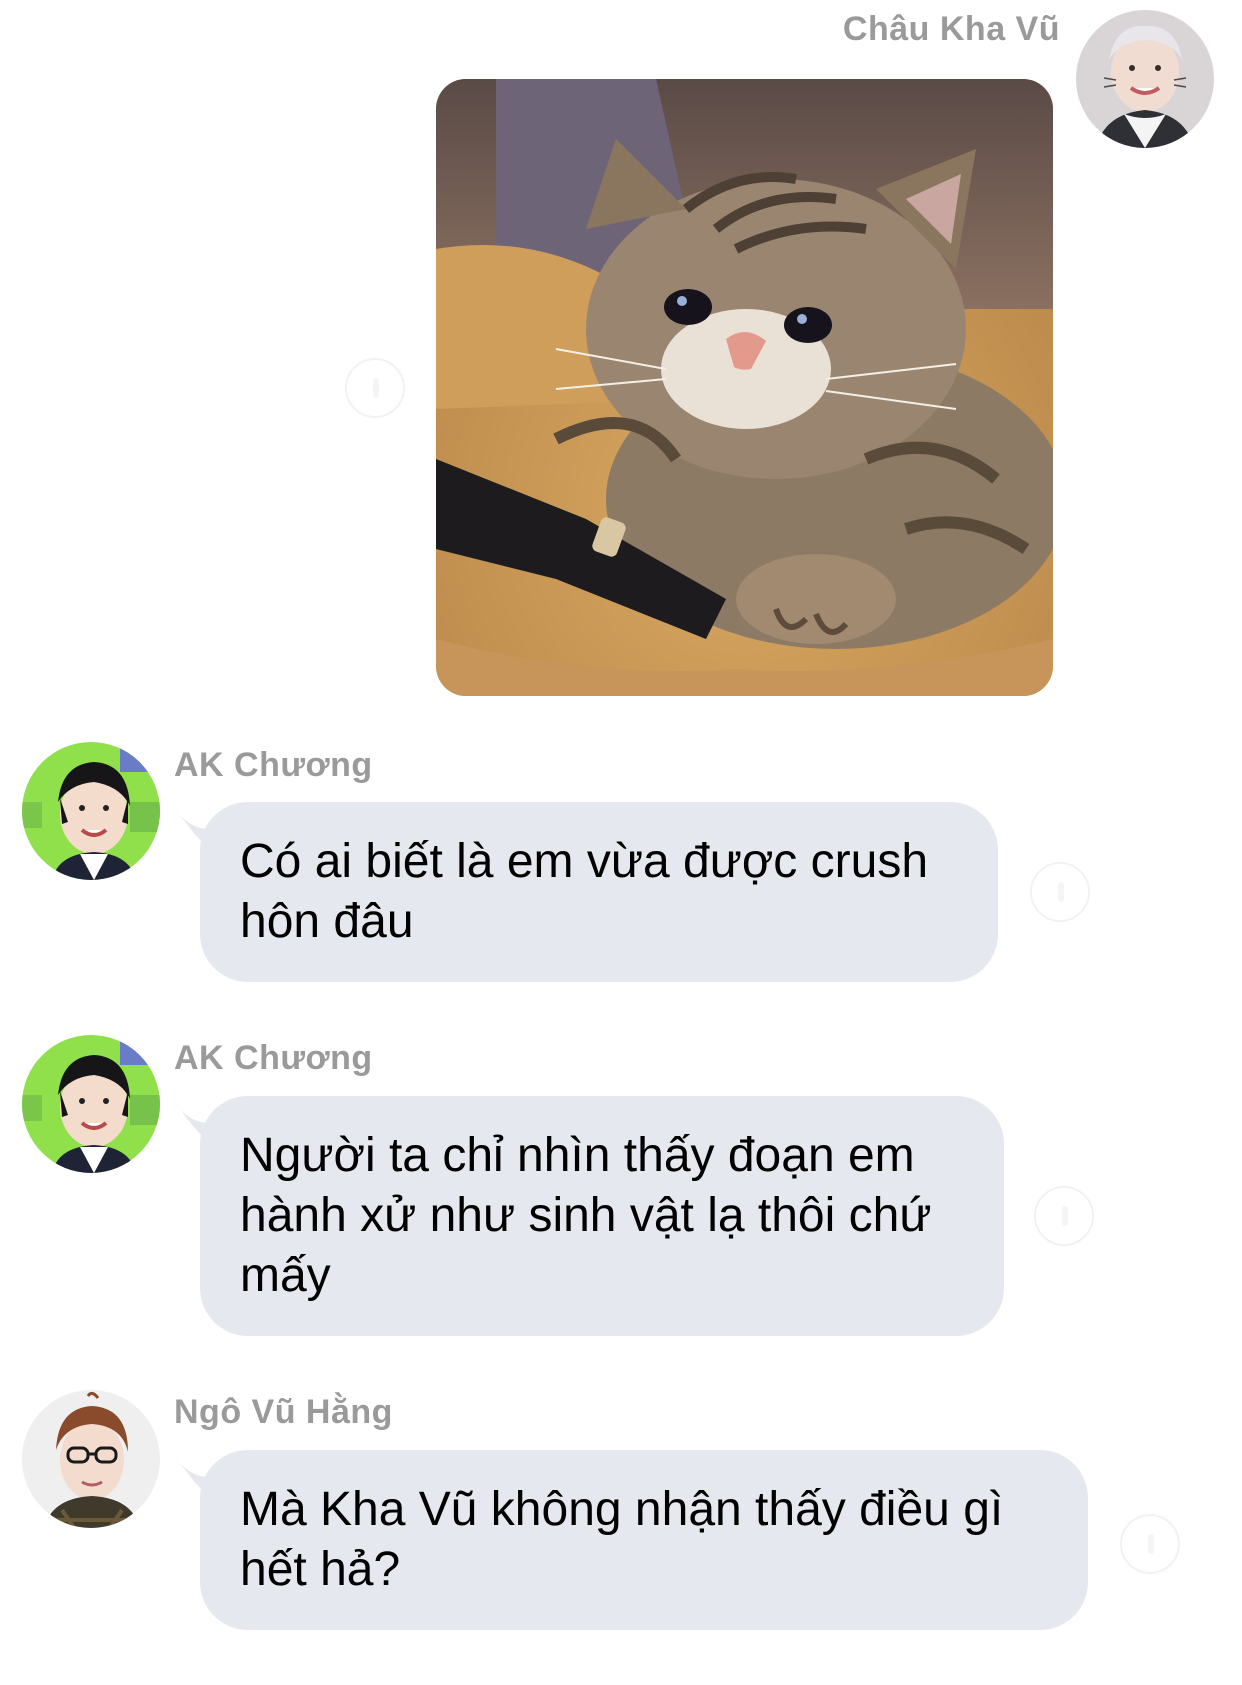  Describe the element at coordinates (951, 29) in the screenshot. I see `sender-name-chau-kha-vu: Châu Kha Vũ` at that location.